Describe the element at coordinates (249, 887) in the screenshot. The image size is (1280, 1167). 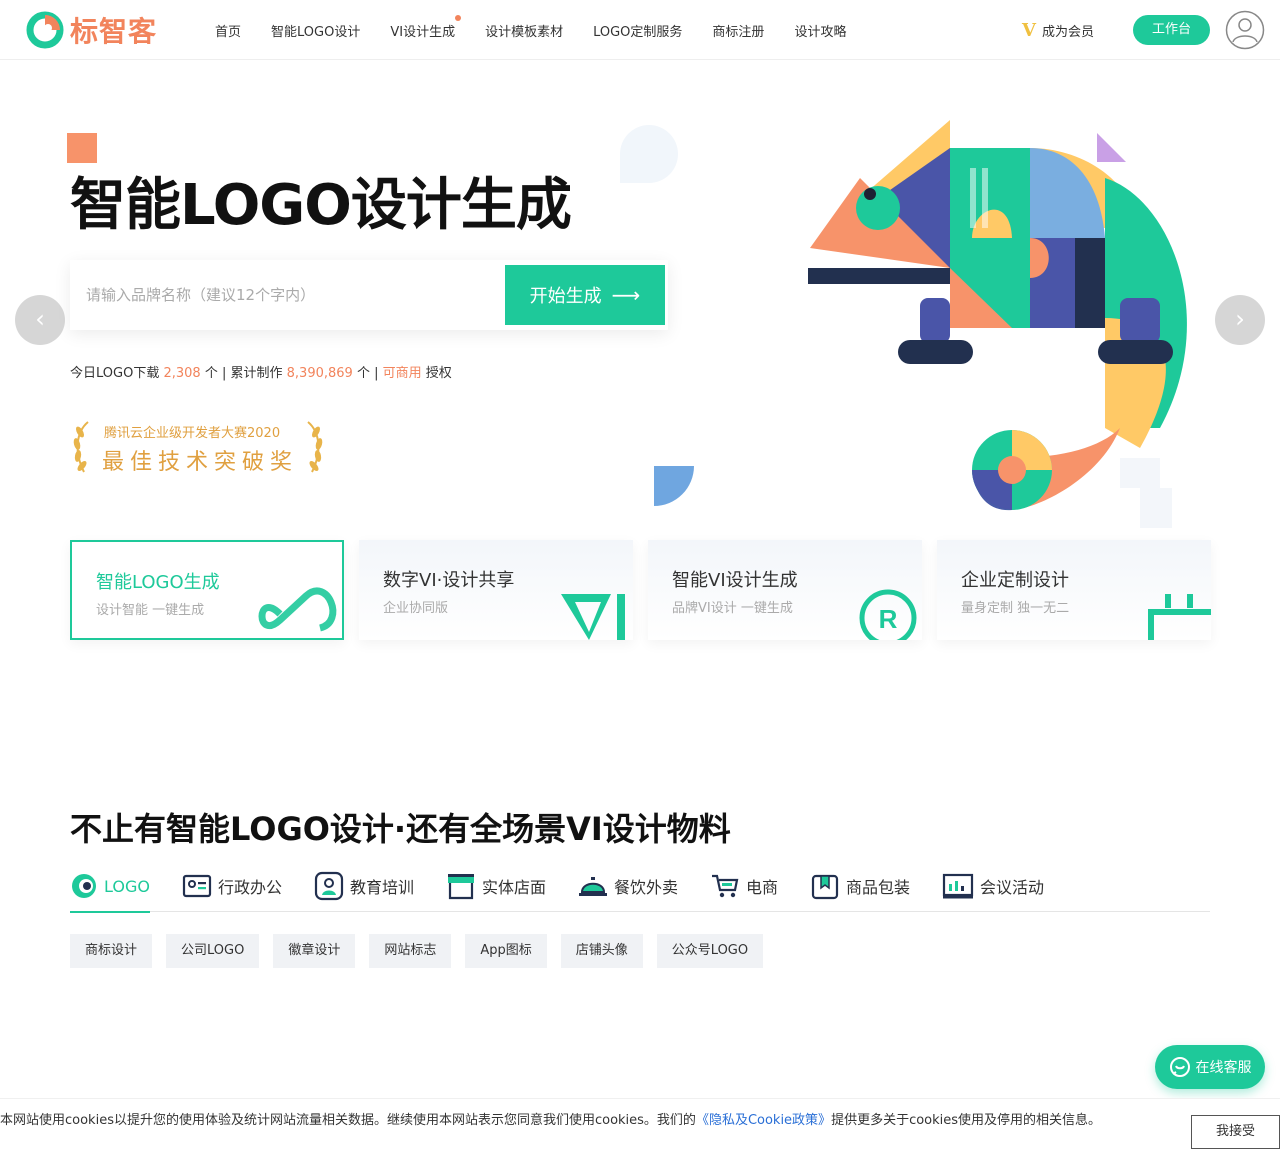
I see `tab-label: 行政办公` at that location.